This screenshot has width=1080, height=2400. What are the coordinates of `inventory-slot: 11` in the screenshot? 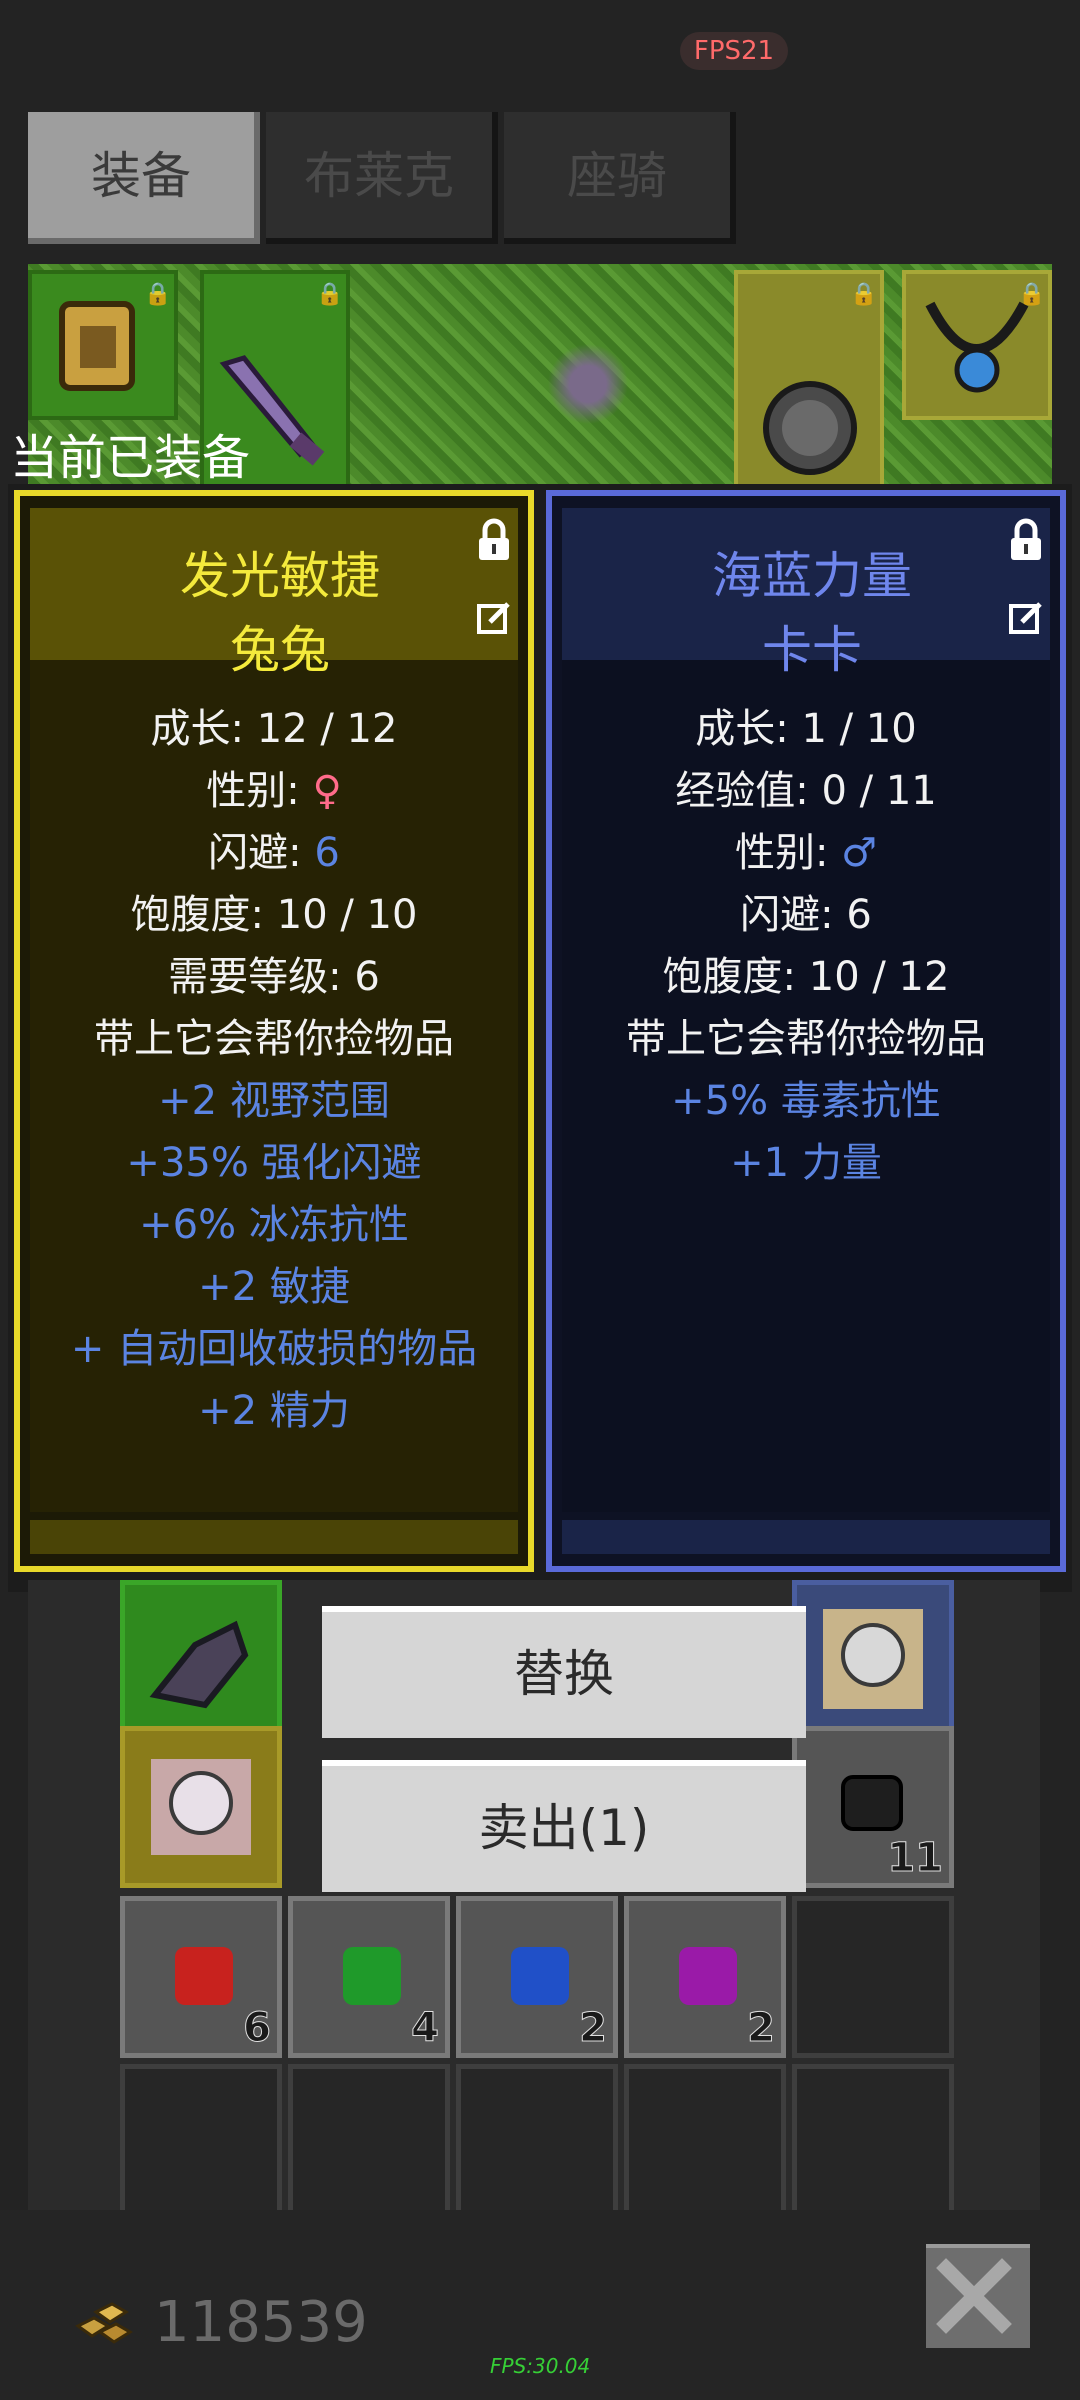 It's located at (873, 1807).